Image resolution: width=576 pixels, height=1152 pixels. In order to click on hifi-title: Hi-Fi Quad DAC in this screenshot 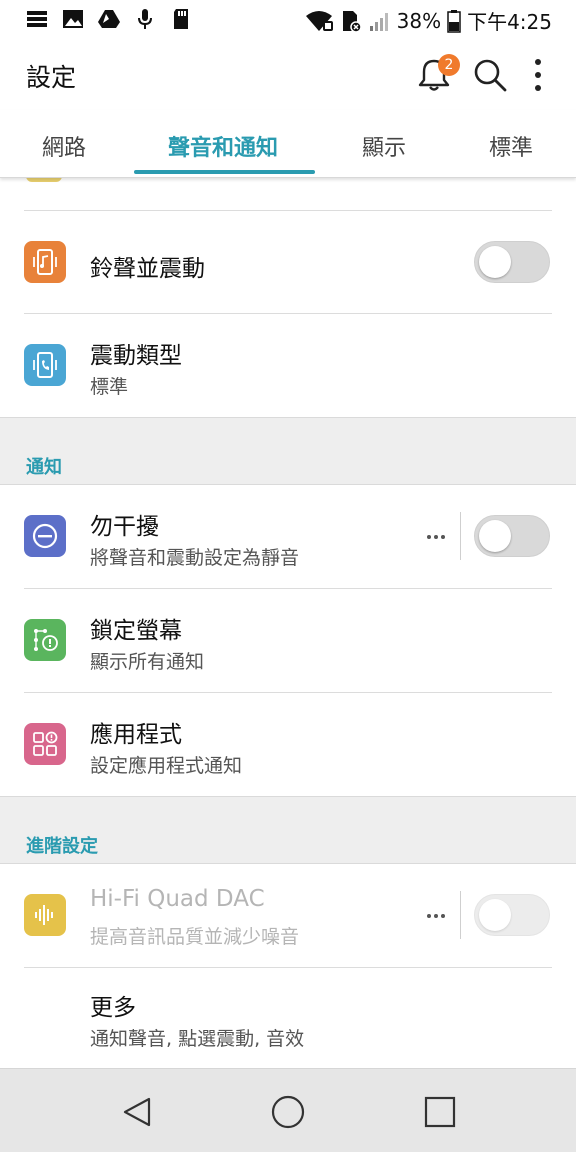, I will do `click(177, 899)`.